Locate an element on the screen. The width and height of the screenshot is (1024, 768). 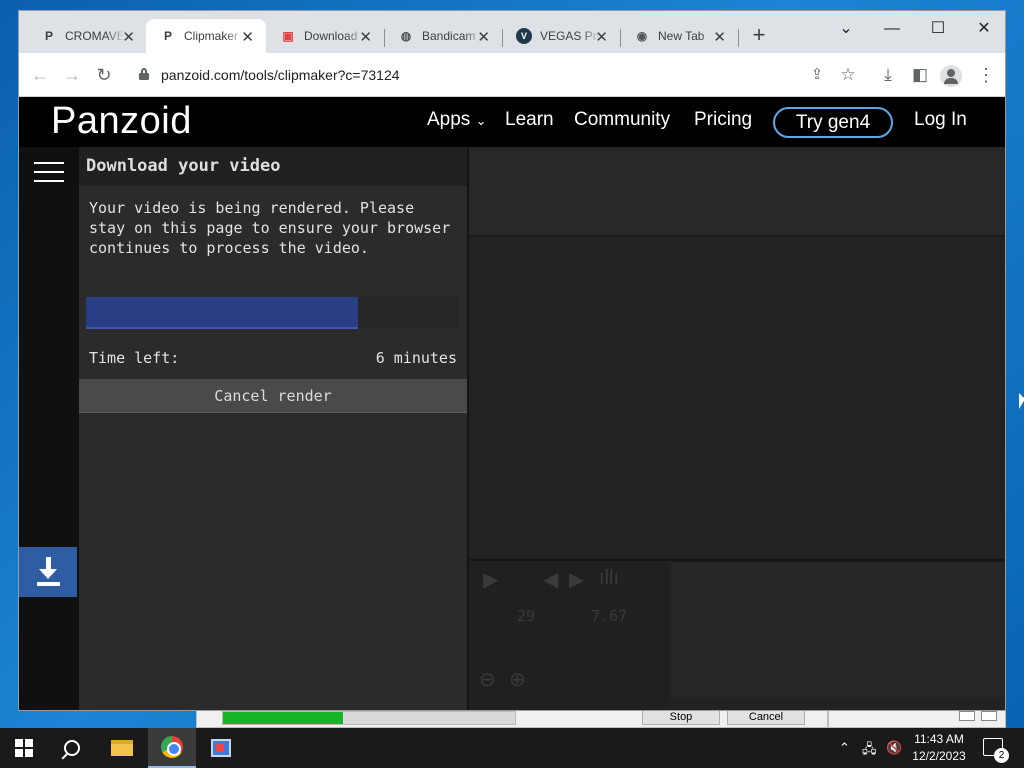
tab-bandicam: ◍ Bandicam ✕ is located at coordinates (443, 36).